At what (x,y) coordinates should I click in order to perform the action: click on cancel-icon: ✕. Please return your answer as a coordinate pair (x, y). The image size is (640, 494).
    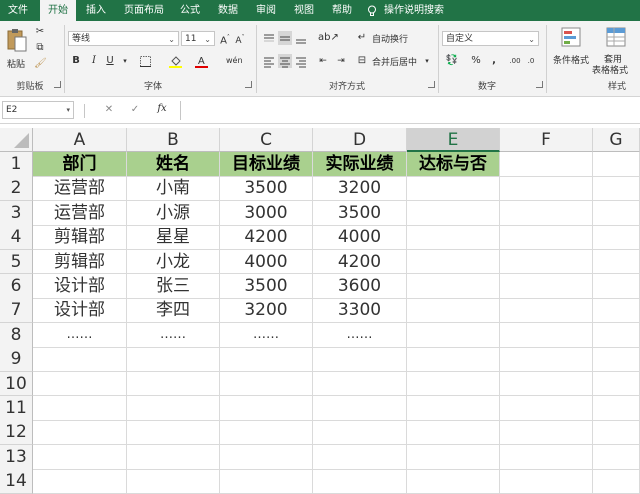
    Looking at the image, I should click on (109, 110).